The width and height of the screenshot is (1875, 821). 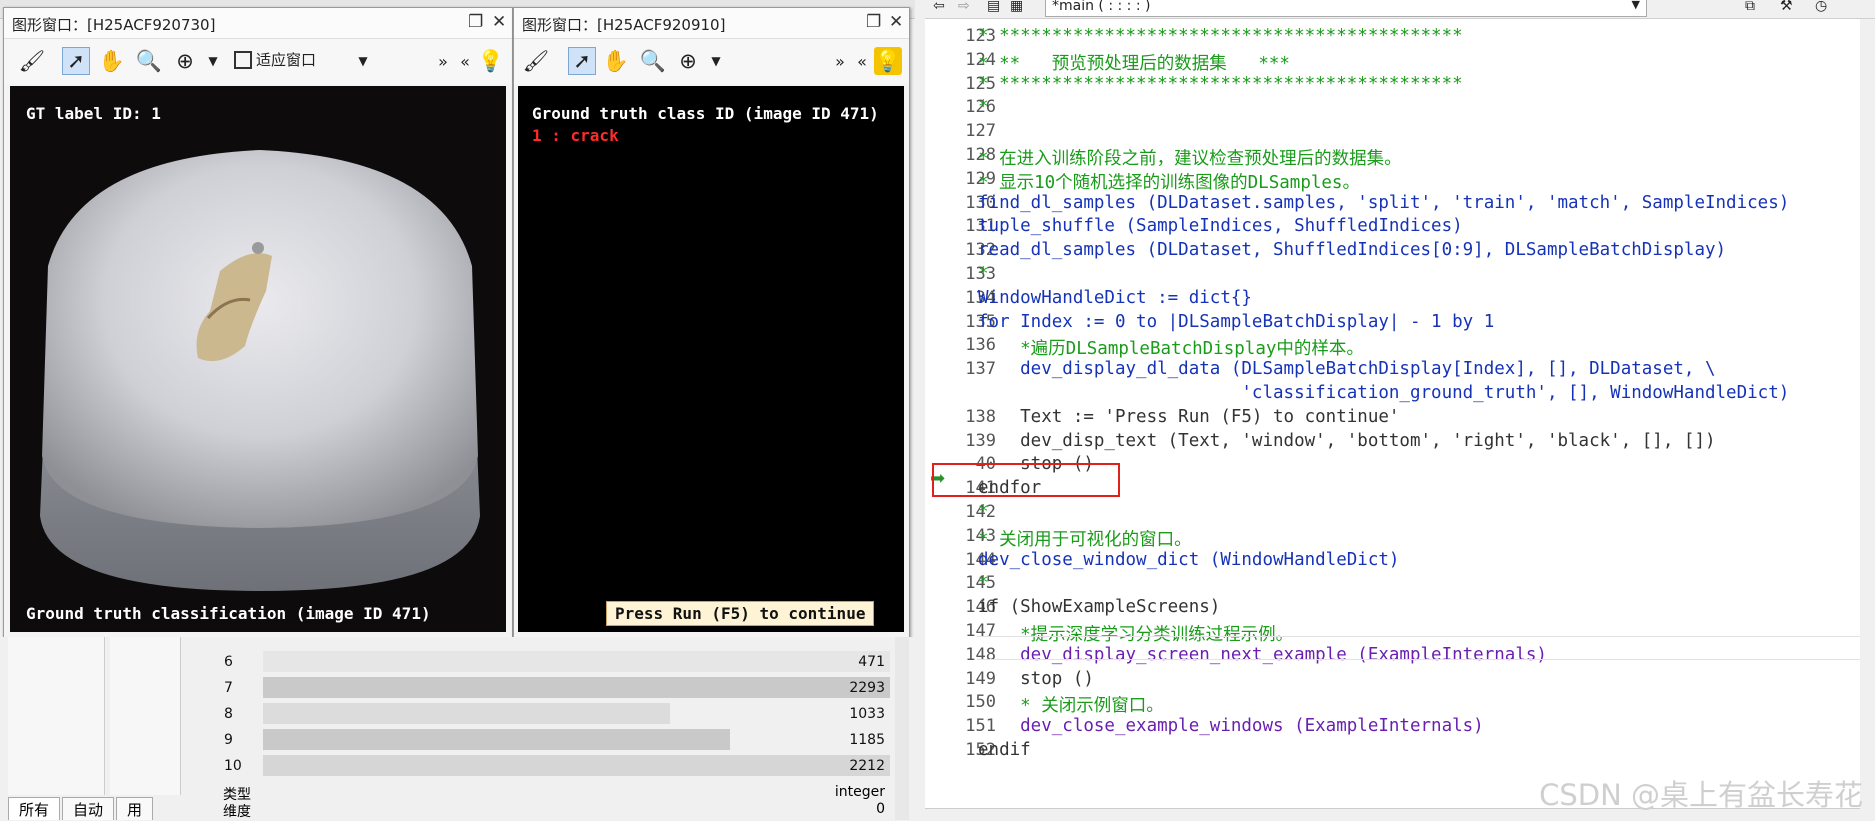 What do you see at coordinates (554, 766) in the screenshot?
I see `table-row: 10 2212` at bounding box center [554, 766].